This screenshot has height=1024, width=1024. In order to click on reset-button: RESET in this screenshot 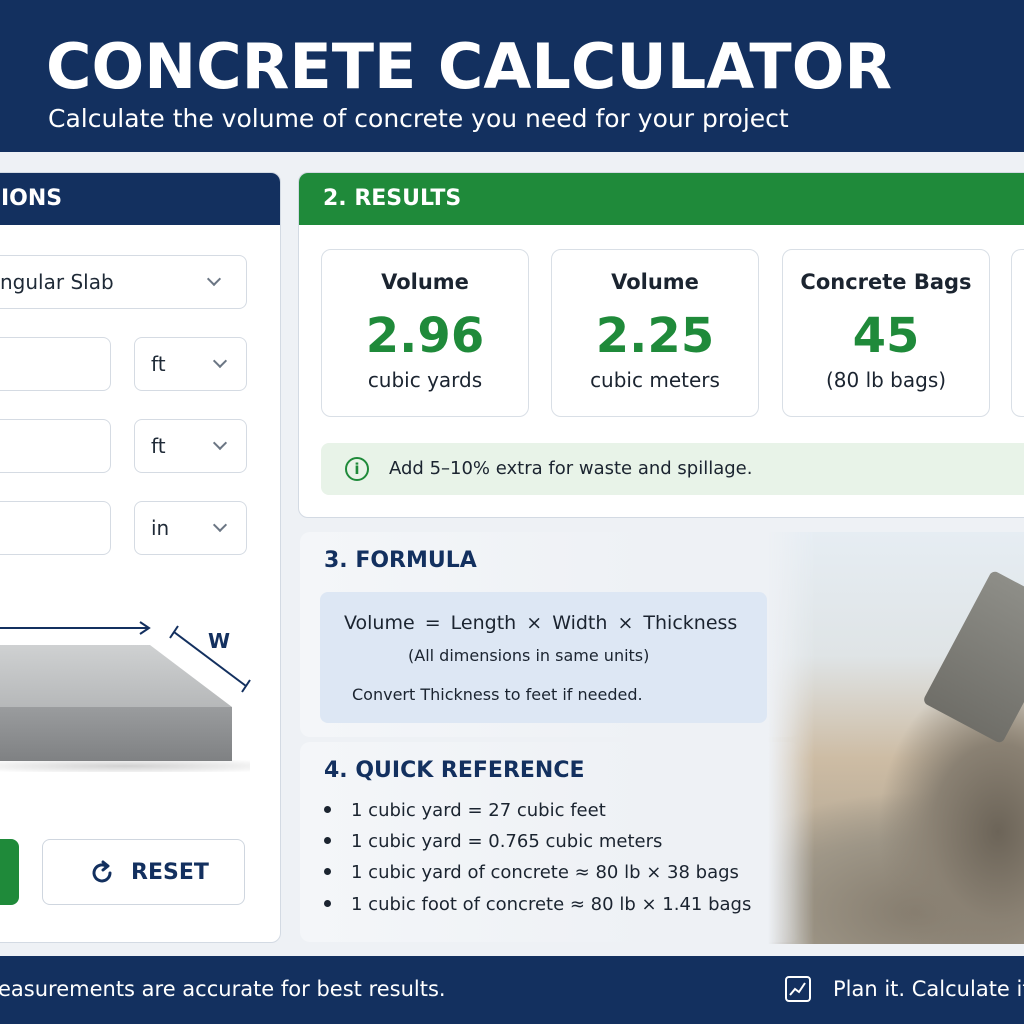, I will do `click(143, 872)`.